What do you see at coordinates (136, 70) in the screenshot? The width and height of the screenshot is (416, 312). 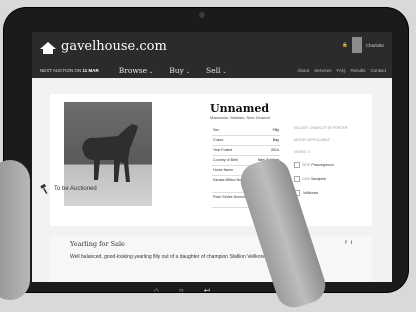 I see `menu-browse: Browse ⌄` at bounding box center [136, 70].